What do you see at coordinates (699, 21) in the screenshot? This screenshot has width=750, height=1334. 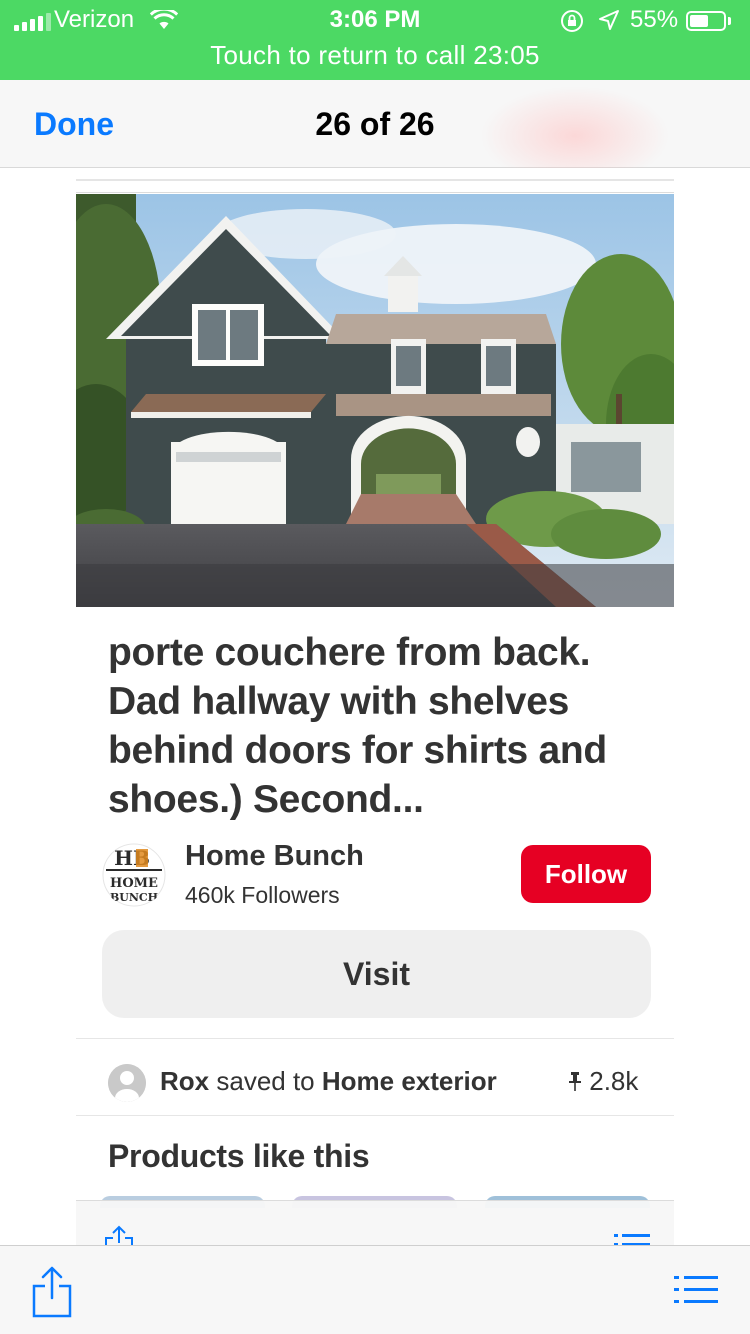 I see `battery-level` at bounding box center [699, 21].